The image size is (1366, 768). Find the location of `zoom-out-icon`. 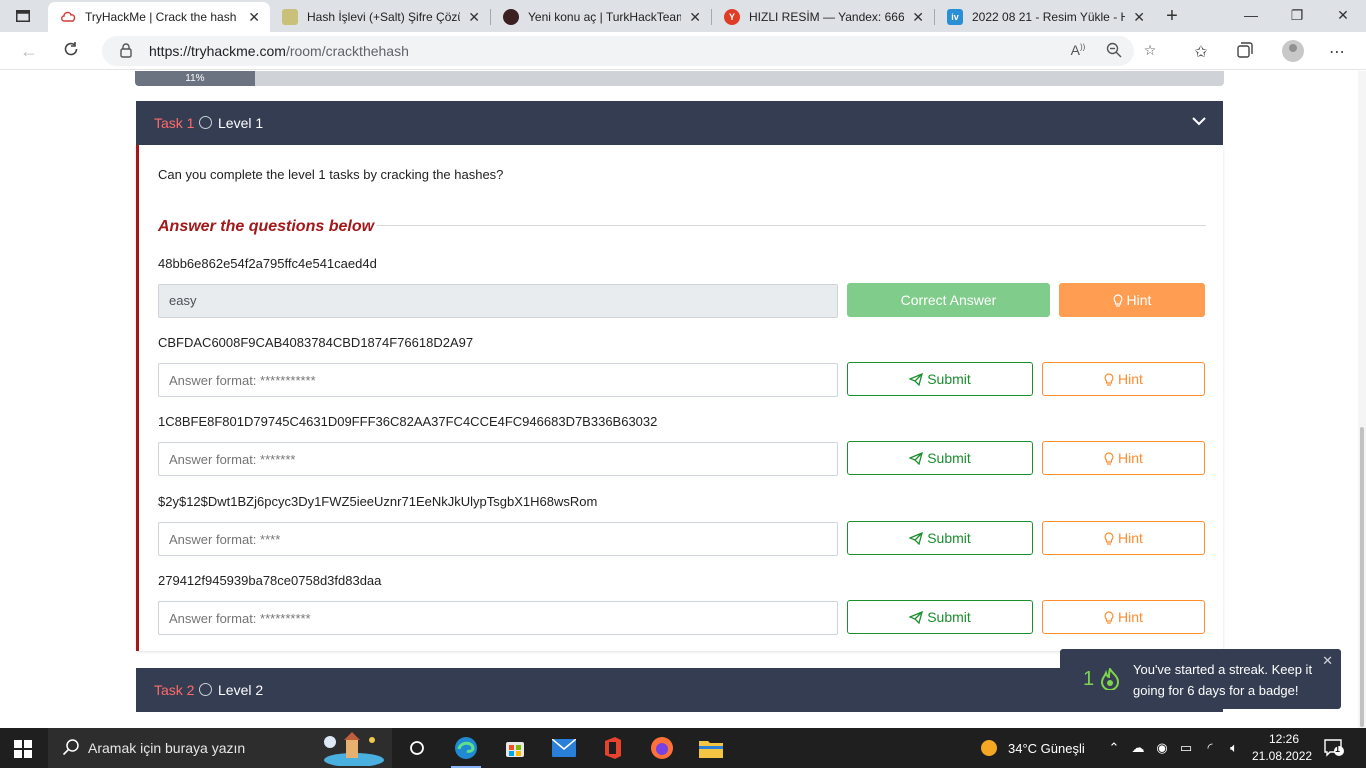

zoom-out-icon is located at coordinates (1114, 51).